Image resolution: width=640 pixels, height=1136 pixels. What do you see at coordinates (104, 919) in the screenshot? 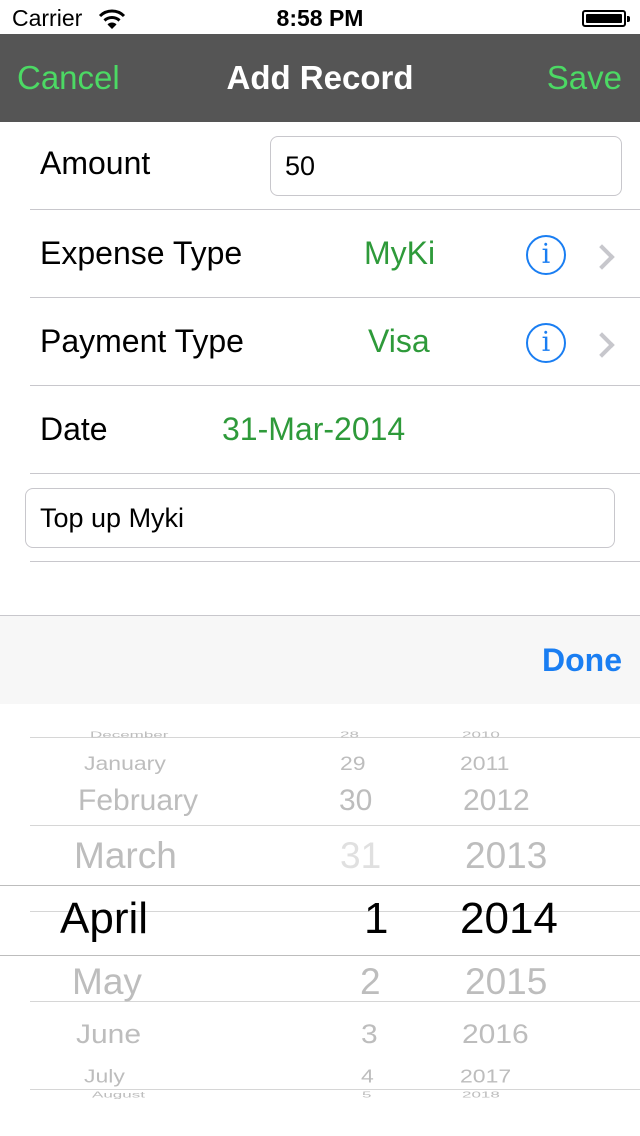
I see `picker-month-selected: April` at bounding box center [104, 919].